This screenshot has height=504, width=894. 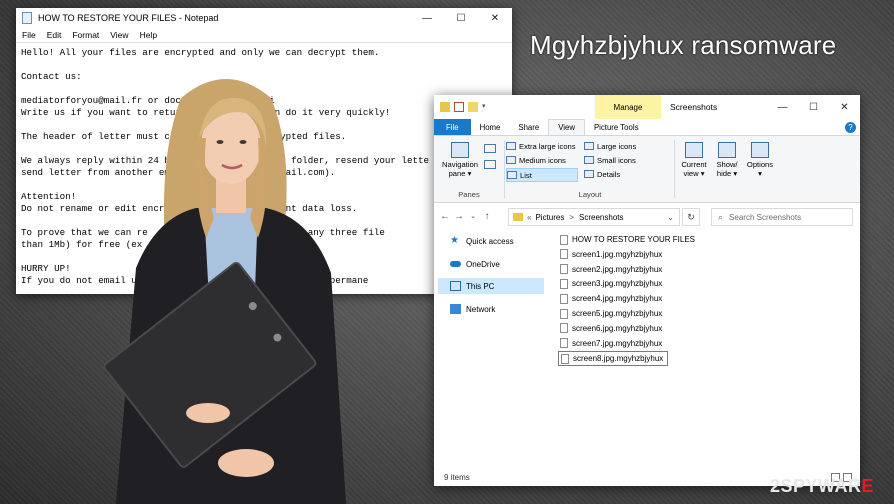 I want to click on navigation-pane-button: Navigation pane ▾, so click(x=460, y=160).